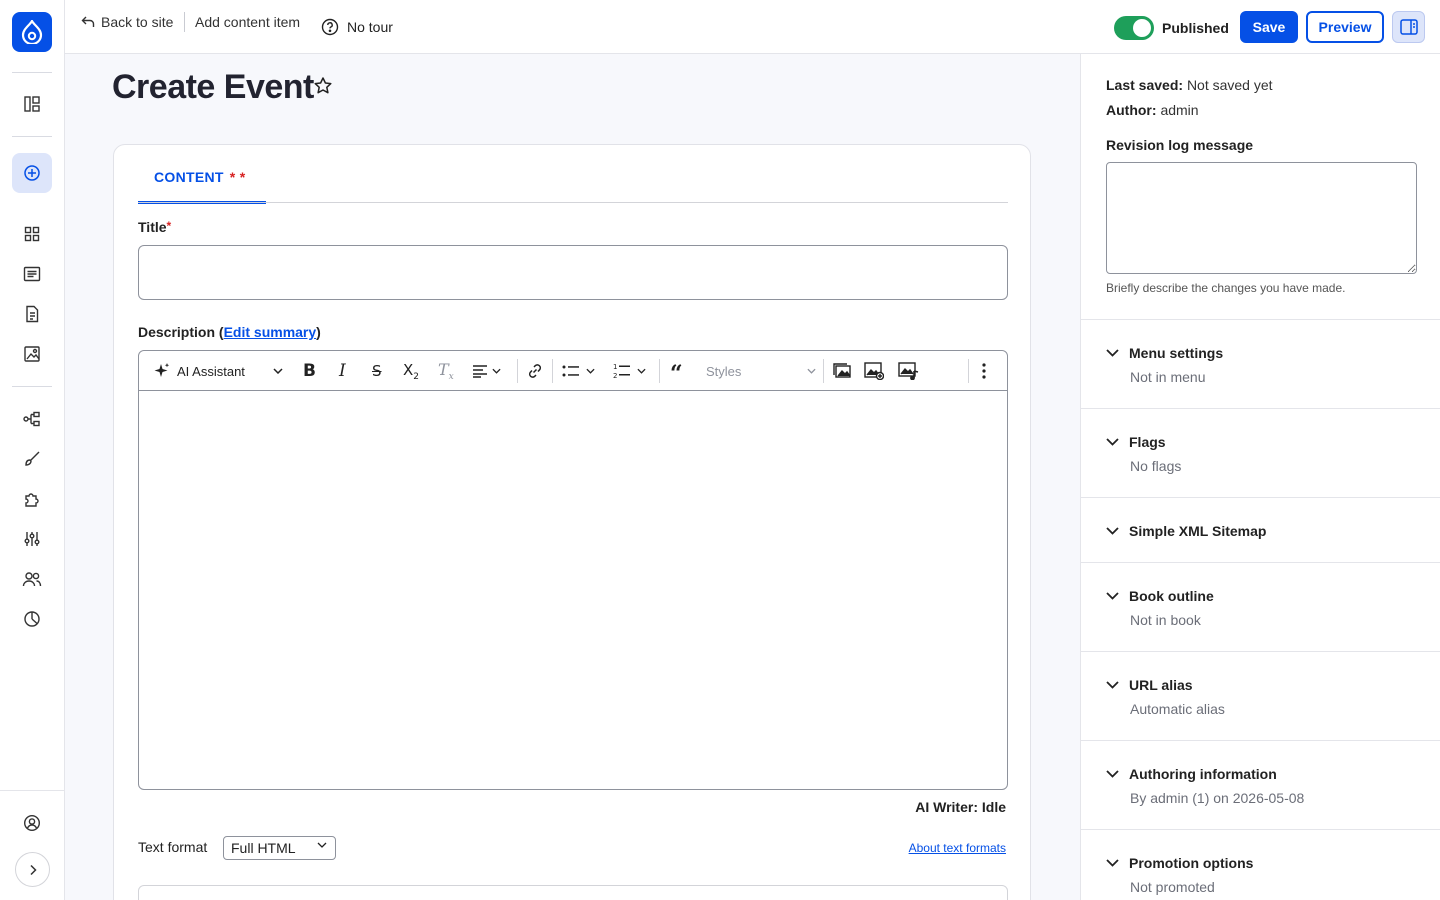  I want to click on media-icon, so click(32, 354).